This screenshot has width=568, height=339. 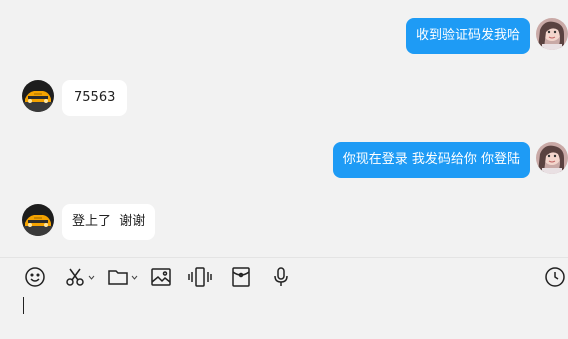 I want to click on red-packet-button, so click(x=241, y=277).